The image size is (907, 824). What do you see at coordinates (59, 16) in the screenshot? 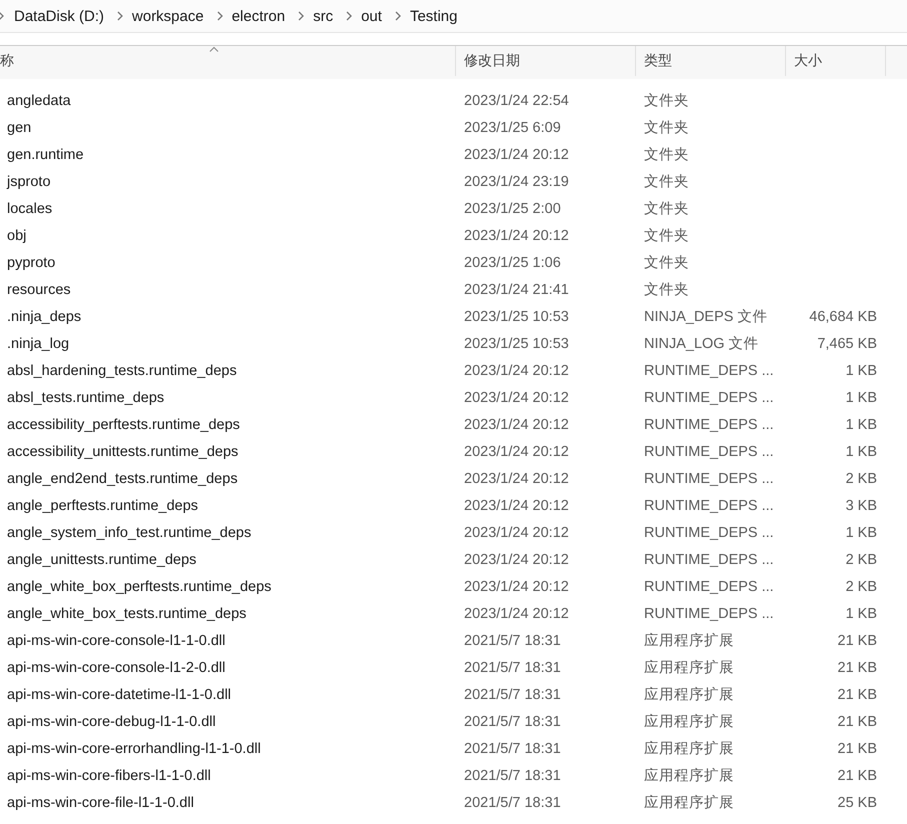
I see `breadcrumb-item: DataDisk (D:)` at bounding box center [59, 16].